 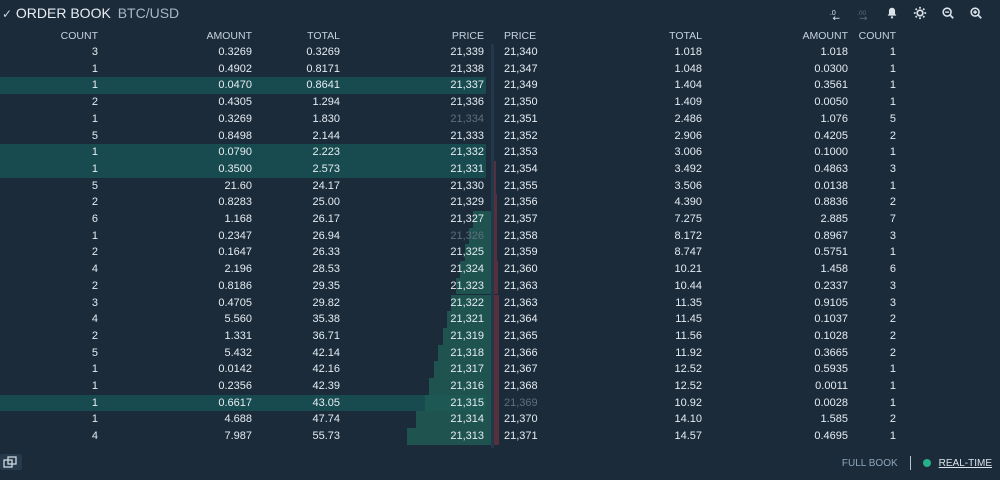 I want to click on footer-separator, so click(x=910, y=463).